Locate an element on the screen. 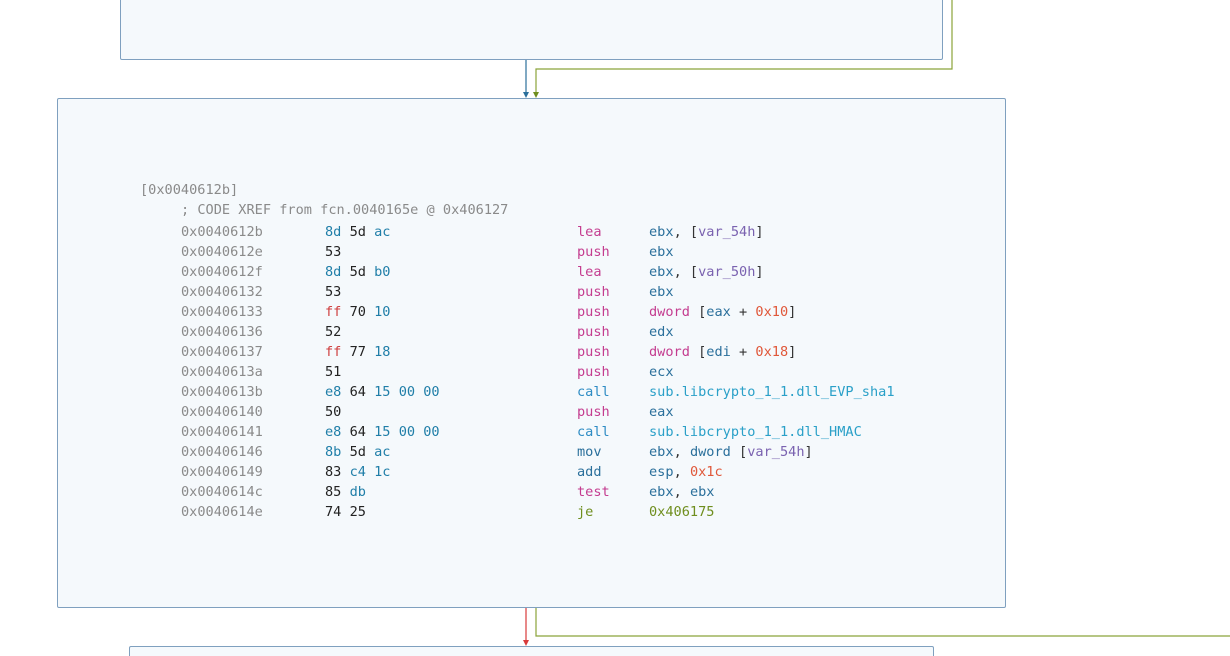 The width and height of the screenshot is (1230, 656). instruction-operands: ebx, [var_50h] is located at coordinates (706, 272).